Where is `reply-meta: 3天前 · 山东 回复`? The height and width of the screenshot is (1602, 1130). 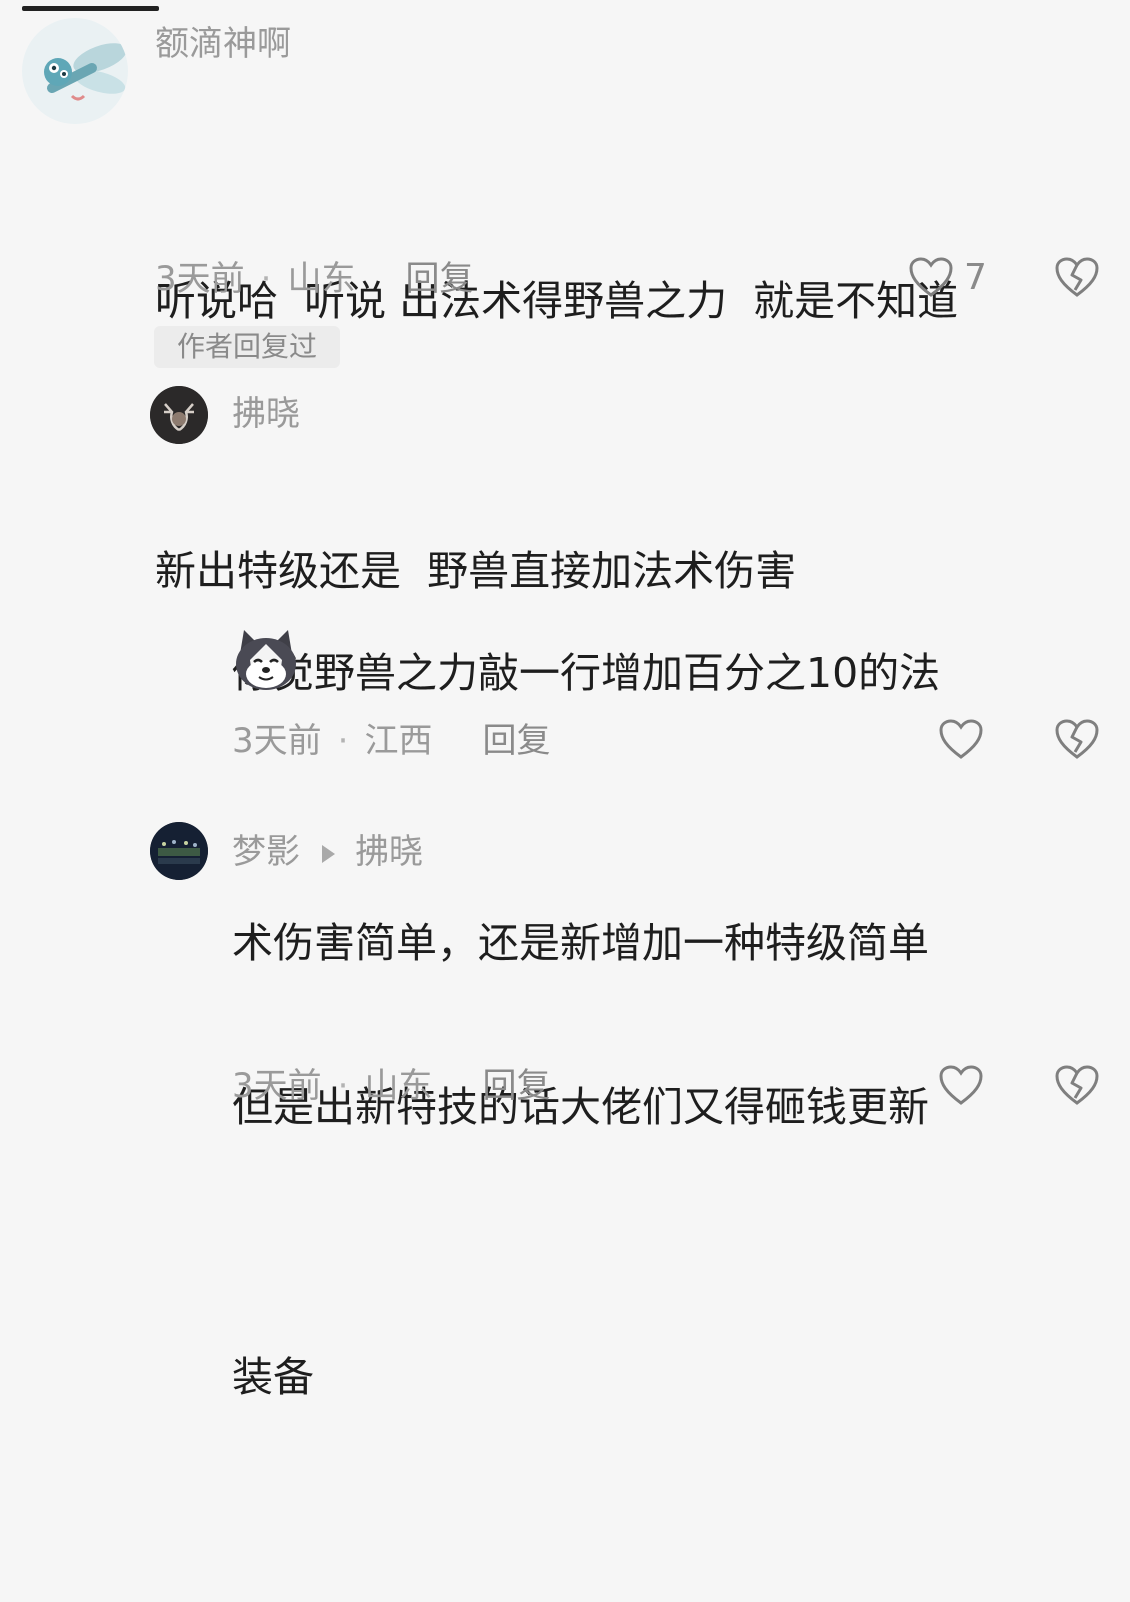 reply-meta: 3天前 · 山东 回复 is located at coordinates (391, 1086).